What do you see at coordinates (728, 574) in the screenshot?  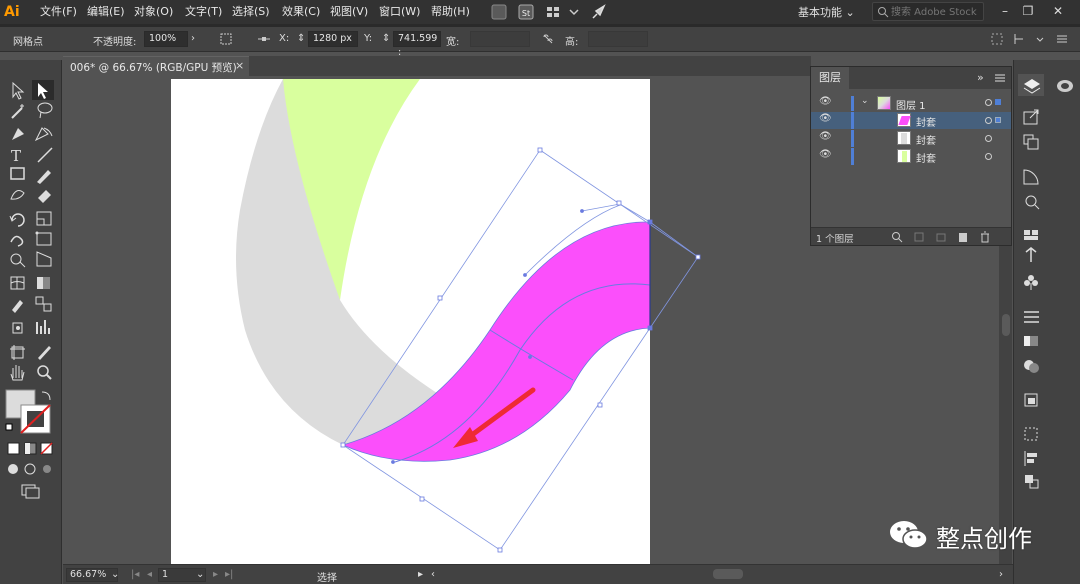 I see `horizontal-scroll-thumb` at bounding box center [728, 574].